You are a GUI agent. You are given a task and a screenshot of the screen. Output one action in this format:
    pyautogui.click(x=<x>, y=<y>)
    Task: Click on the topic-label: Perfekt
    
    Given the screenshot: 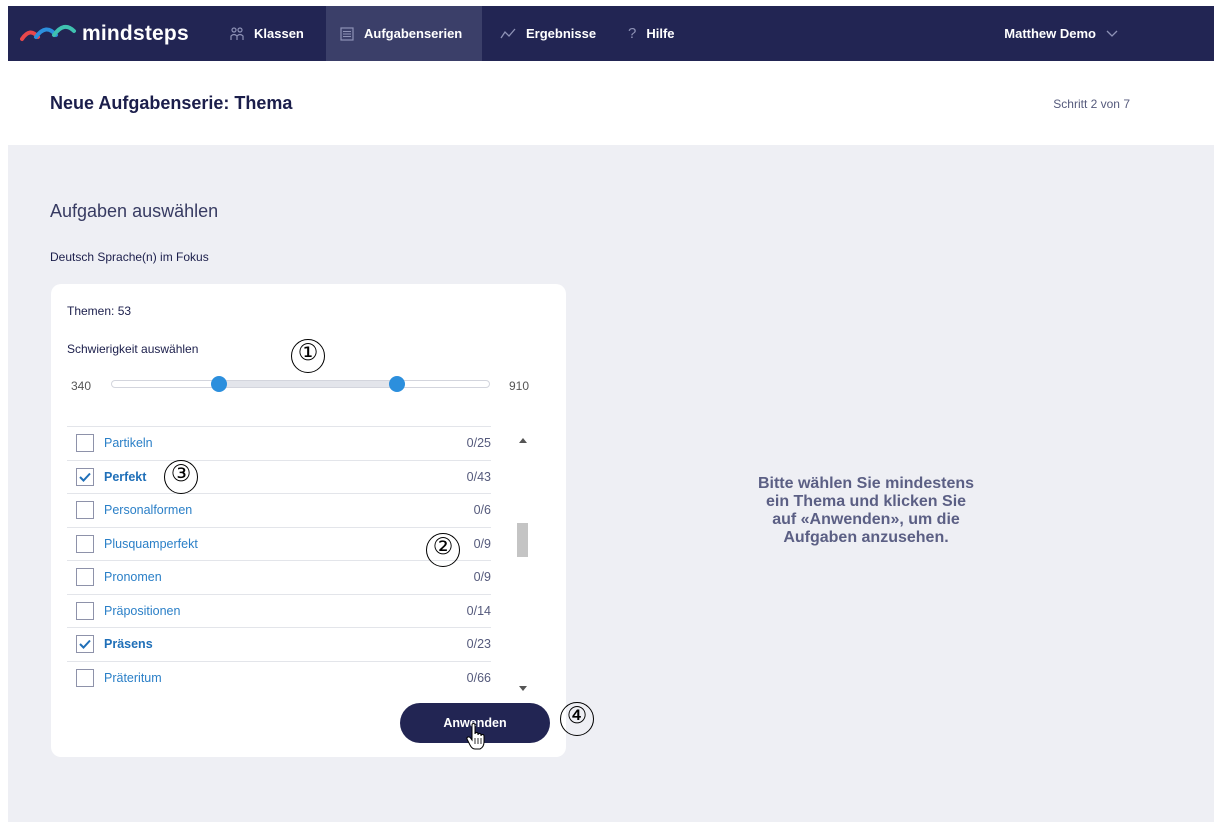 What is the action you would take?
    pyautogui.click(x=125, y=477)
    